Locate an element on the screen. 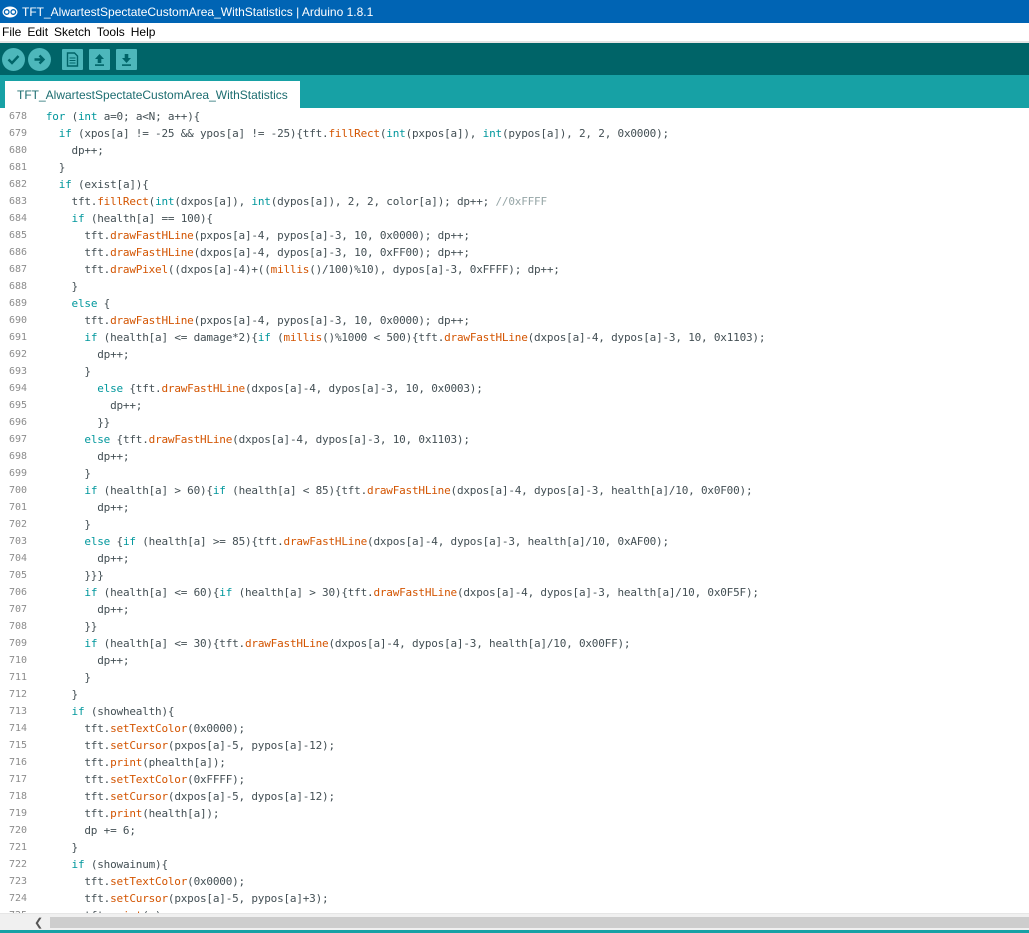 The height and width of the screenshot is (933, 1029). toolbar is located at coordinates (514, 59).